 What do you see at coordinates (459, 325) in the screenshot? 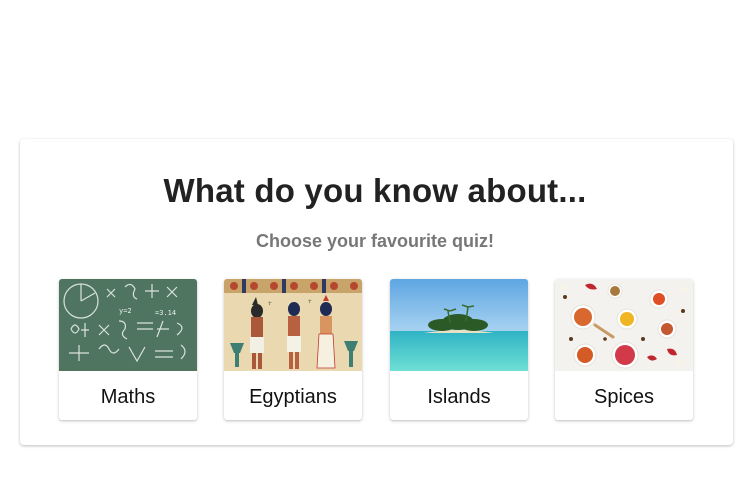
I see `tropical-island-image` at bounding box center [459, 325].